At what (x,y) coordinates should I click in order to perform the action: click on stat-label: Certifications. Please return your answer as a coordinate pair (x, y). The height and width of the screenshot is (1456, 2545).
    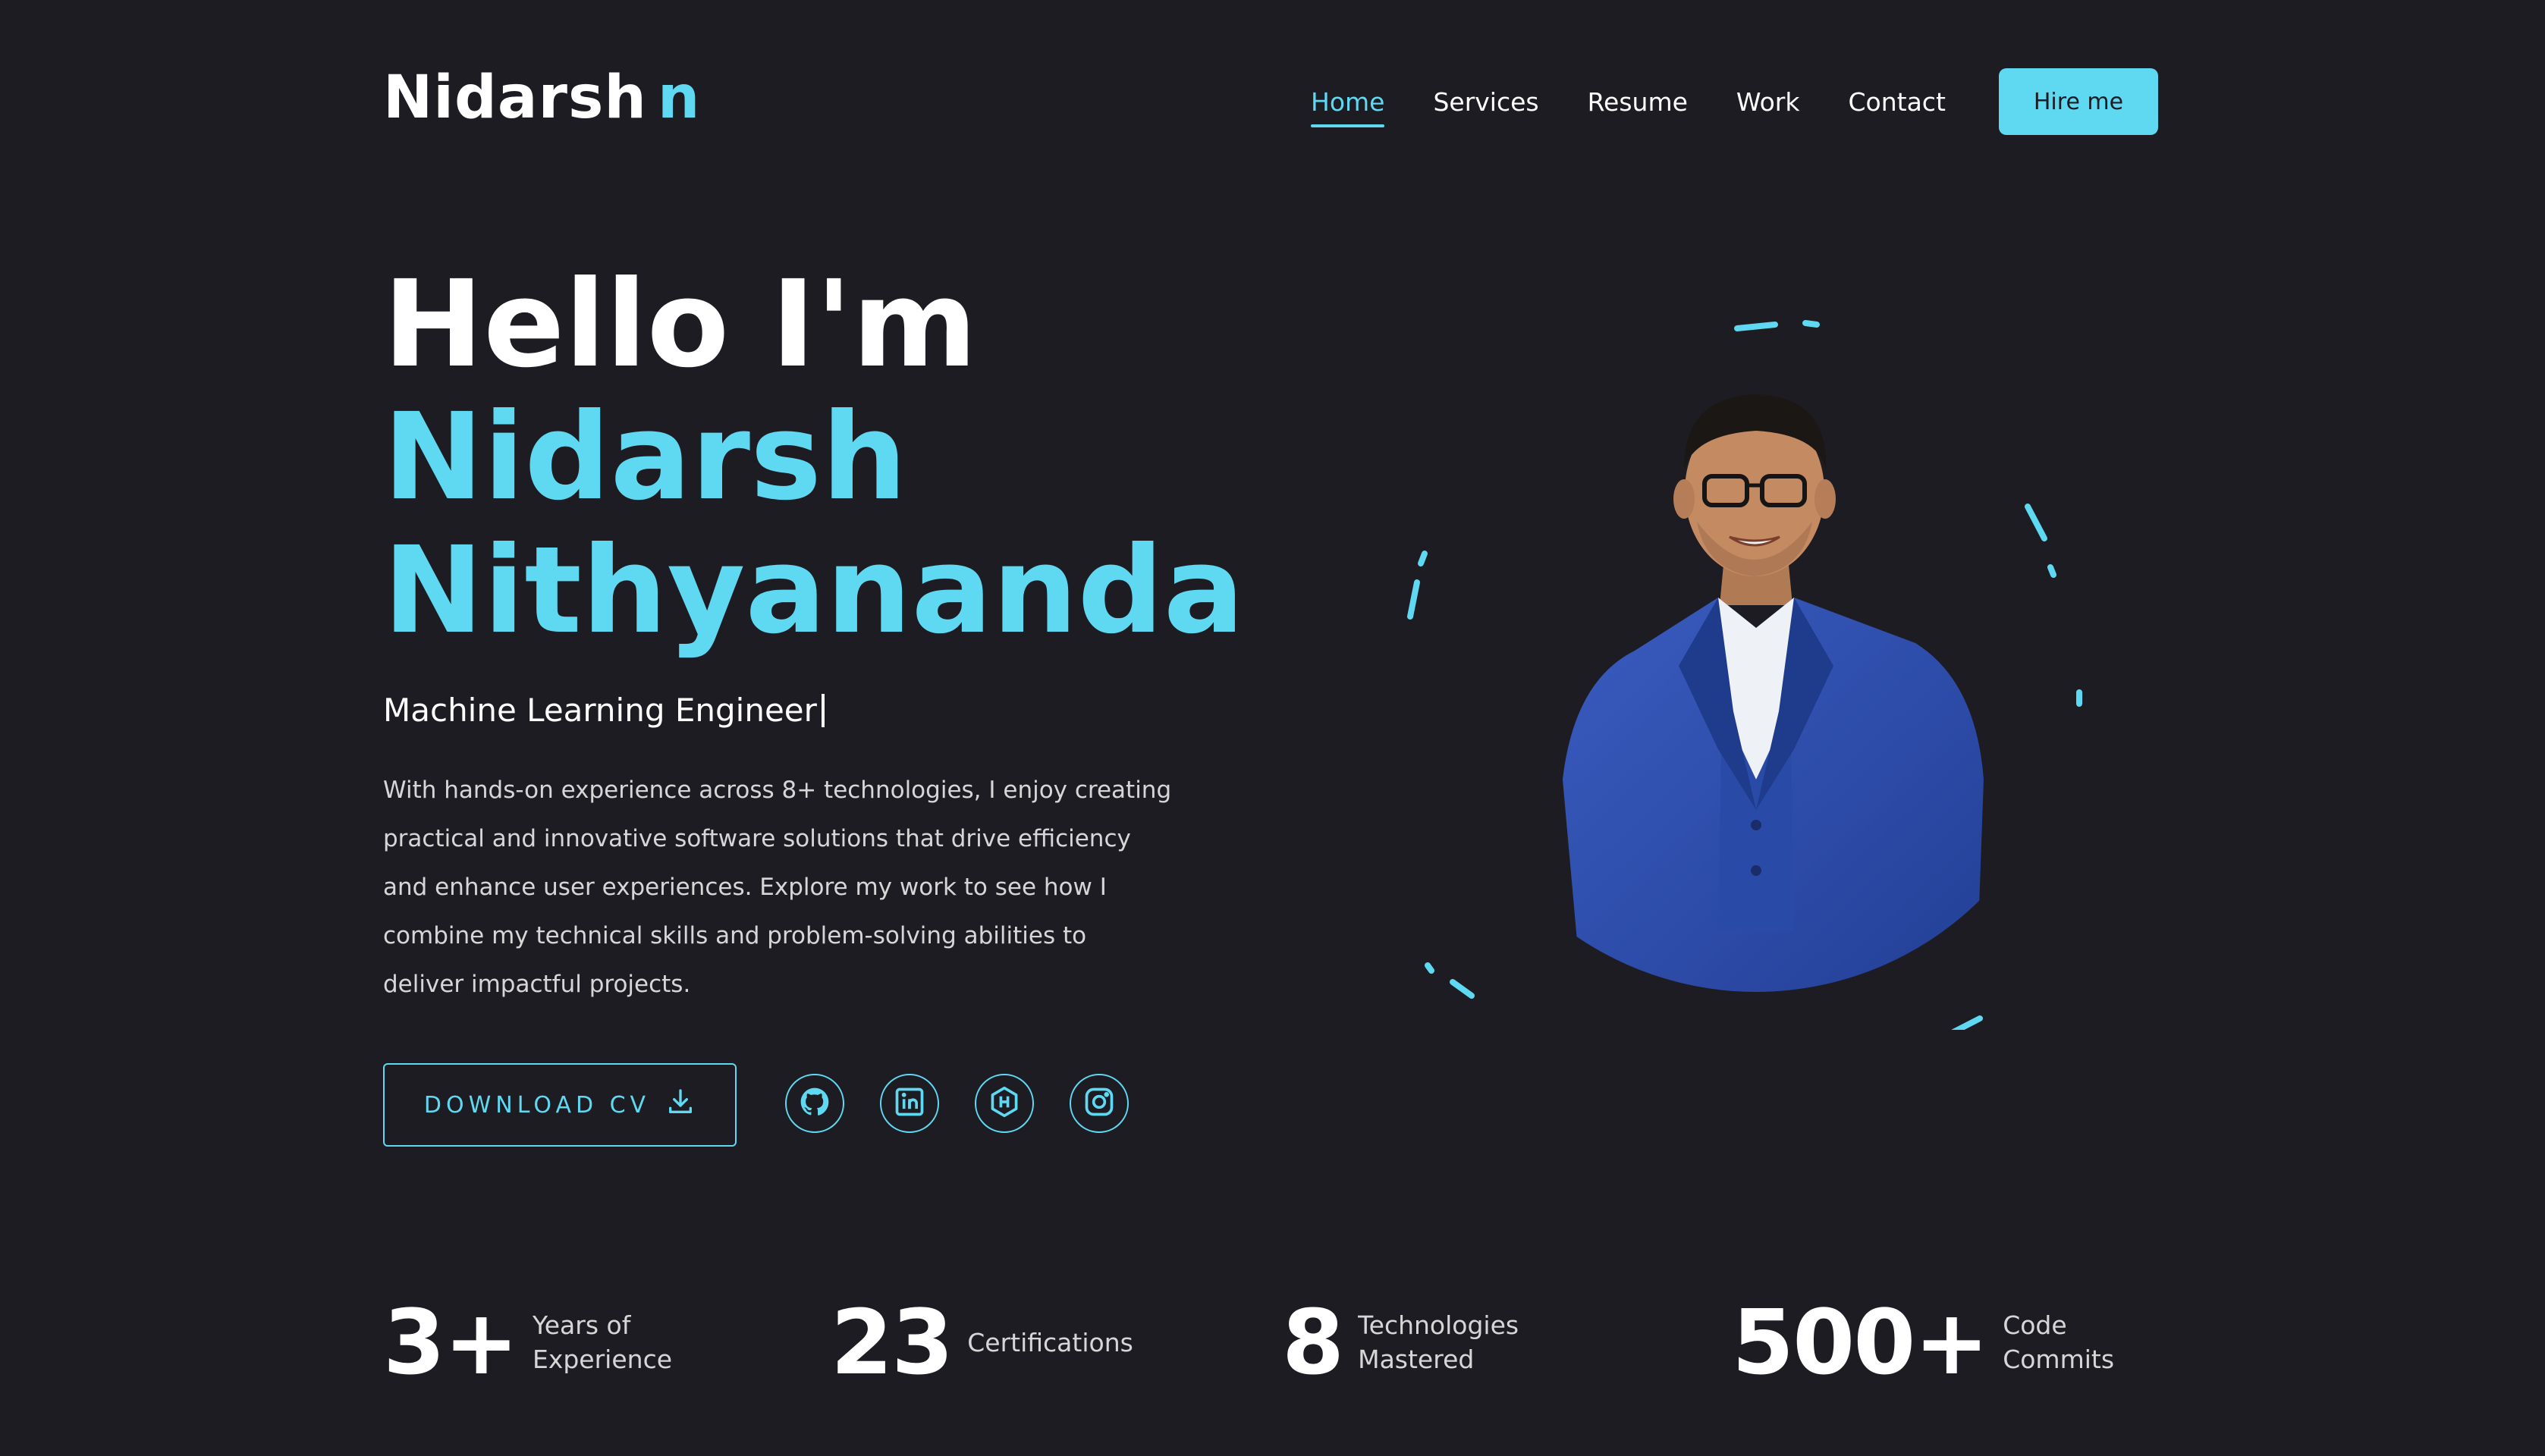
    Looking at the image, I should click on (1050, 1342).